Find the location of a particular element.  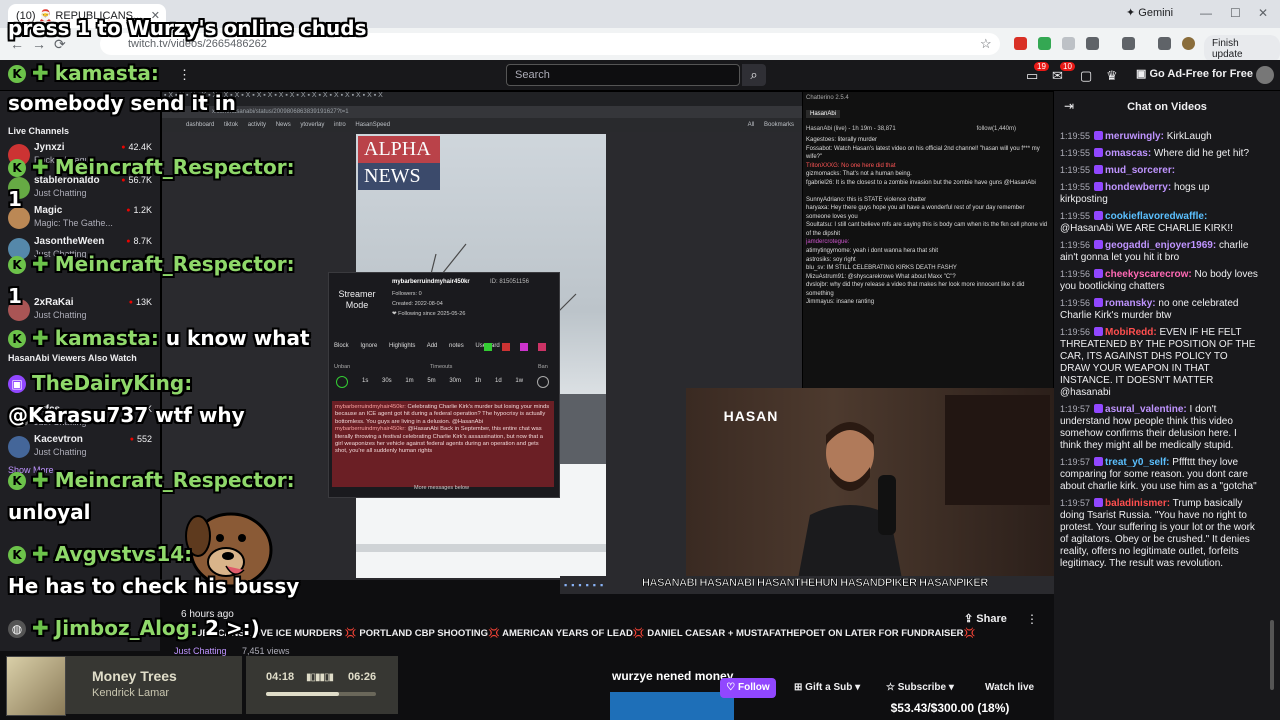

minimize-icon: — is located at coordinates (1206, 13).